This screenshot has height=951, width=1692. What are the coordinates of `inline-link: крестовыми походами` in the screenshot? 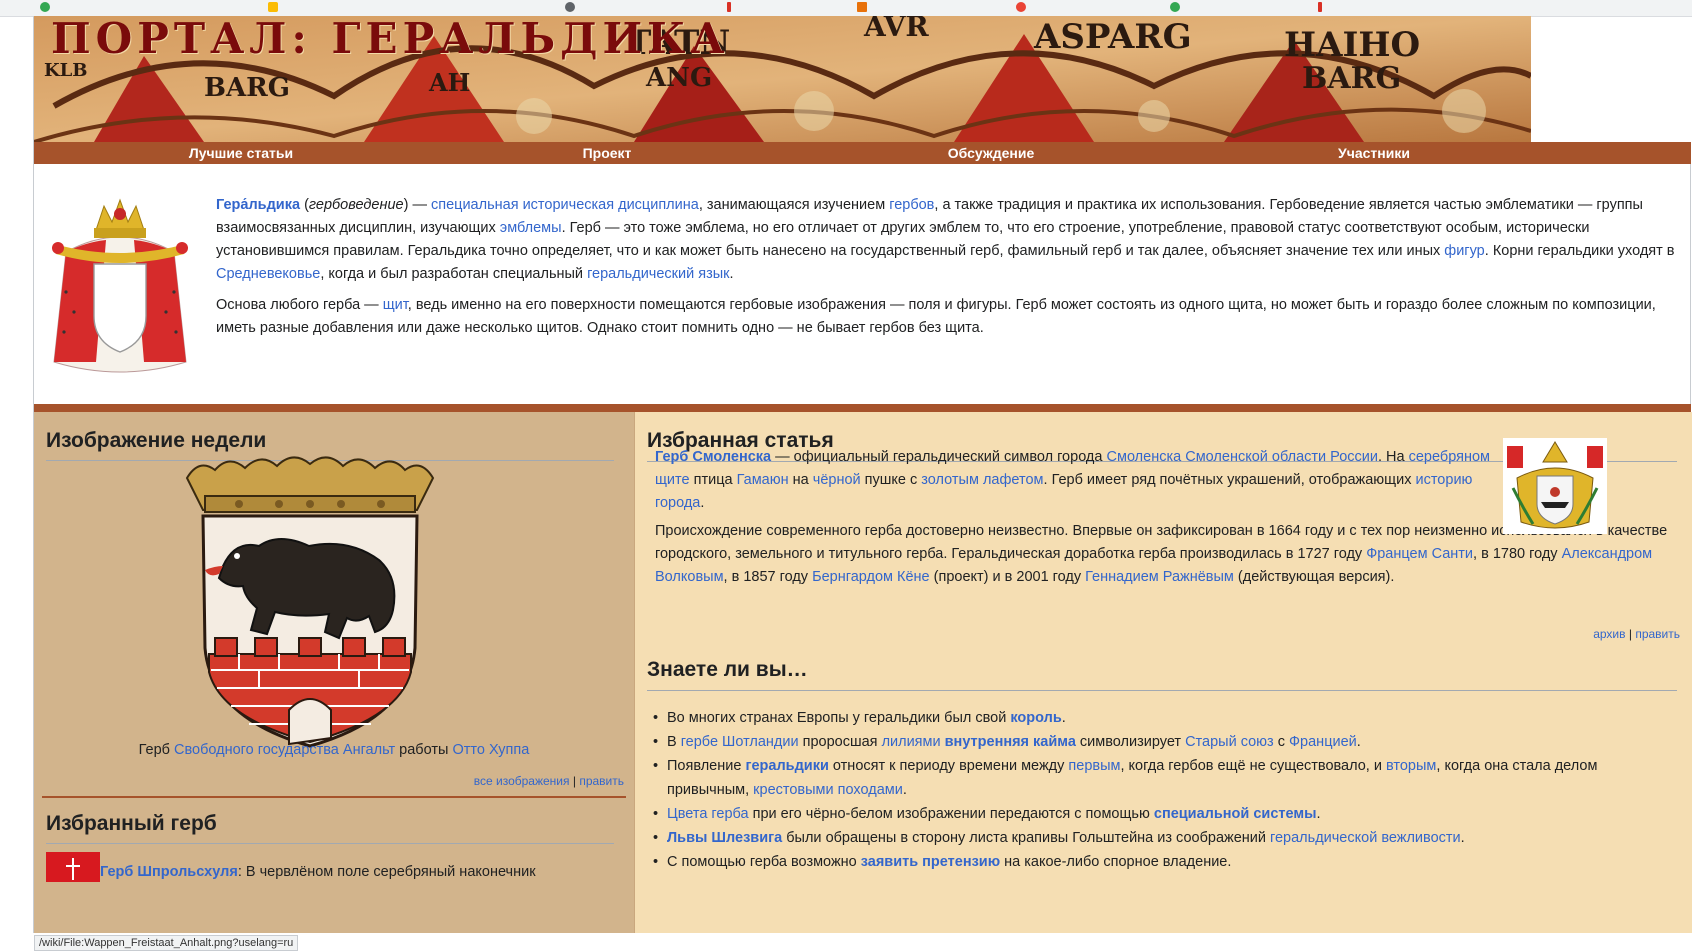 It's located at (828, 790).